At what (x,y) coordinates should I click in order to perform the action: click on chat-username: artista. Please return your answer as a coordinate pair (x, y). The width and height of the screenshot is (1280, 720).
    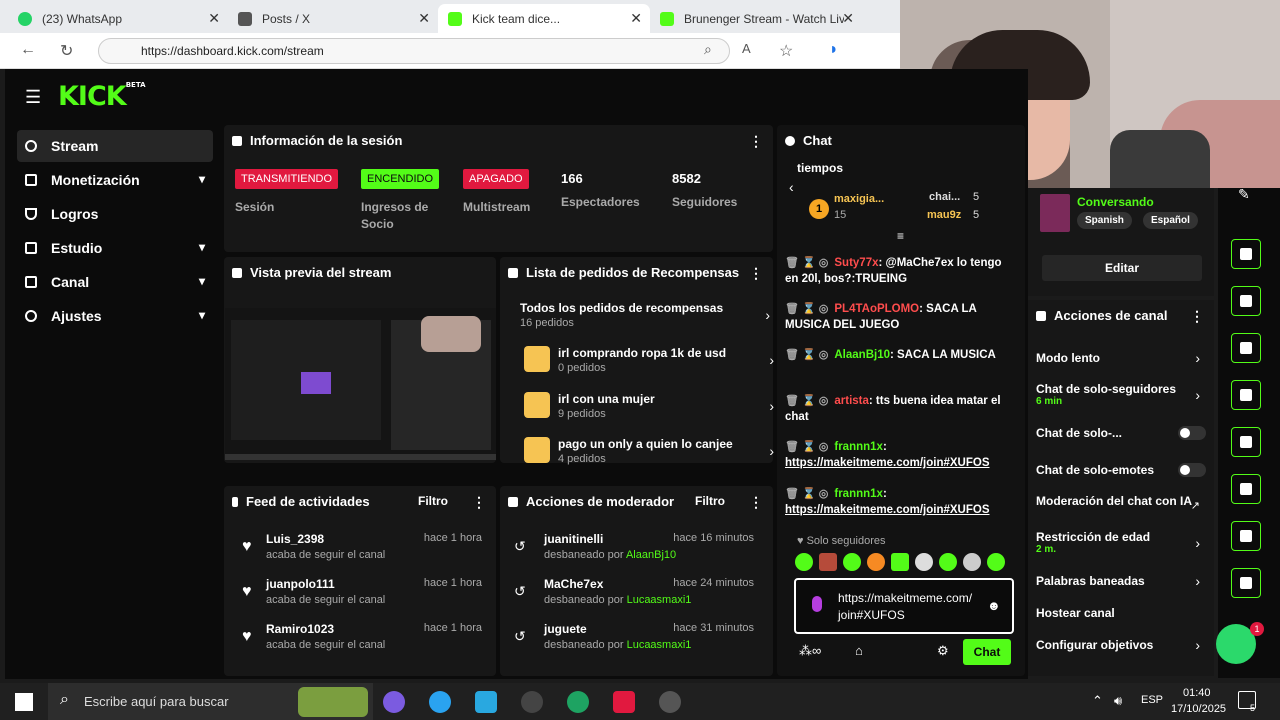
    Looking at the image, I should click on (851, 401).